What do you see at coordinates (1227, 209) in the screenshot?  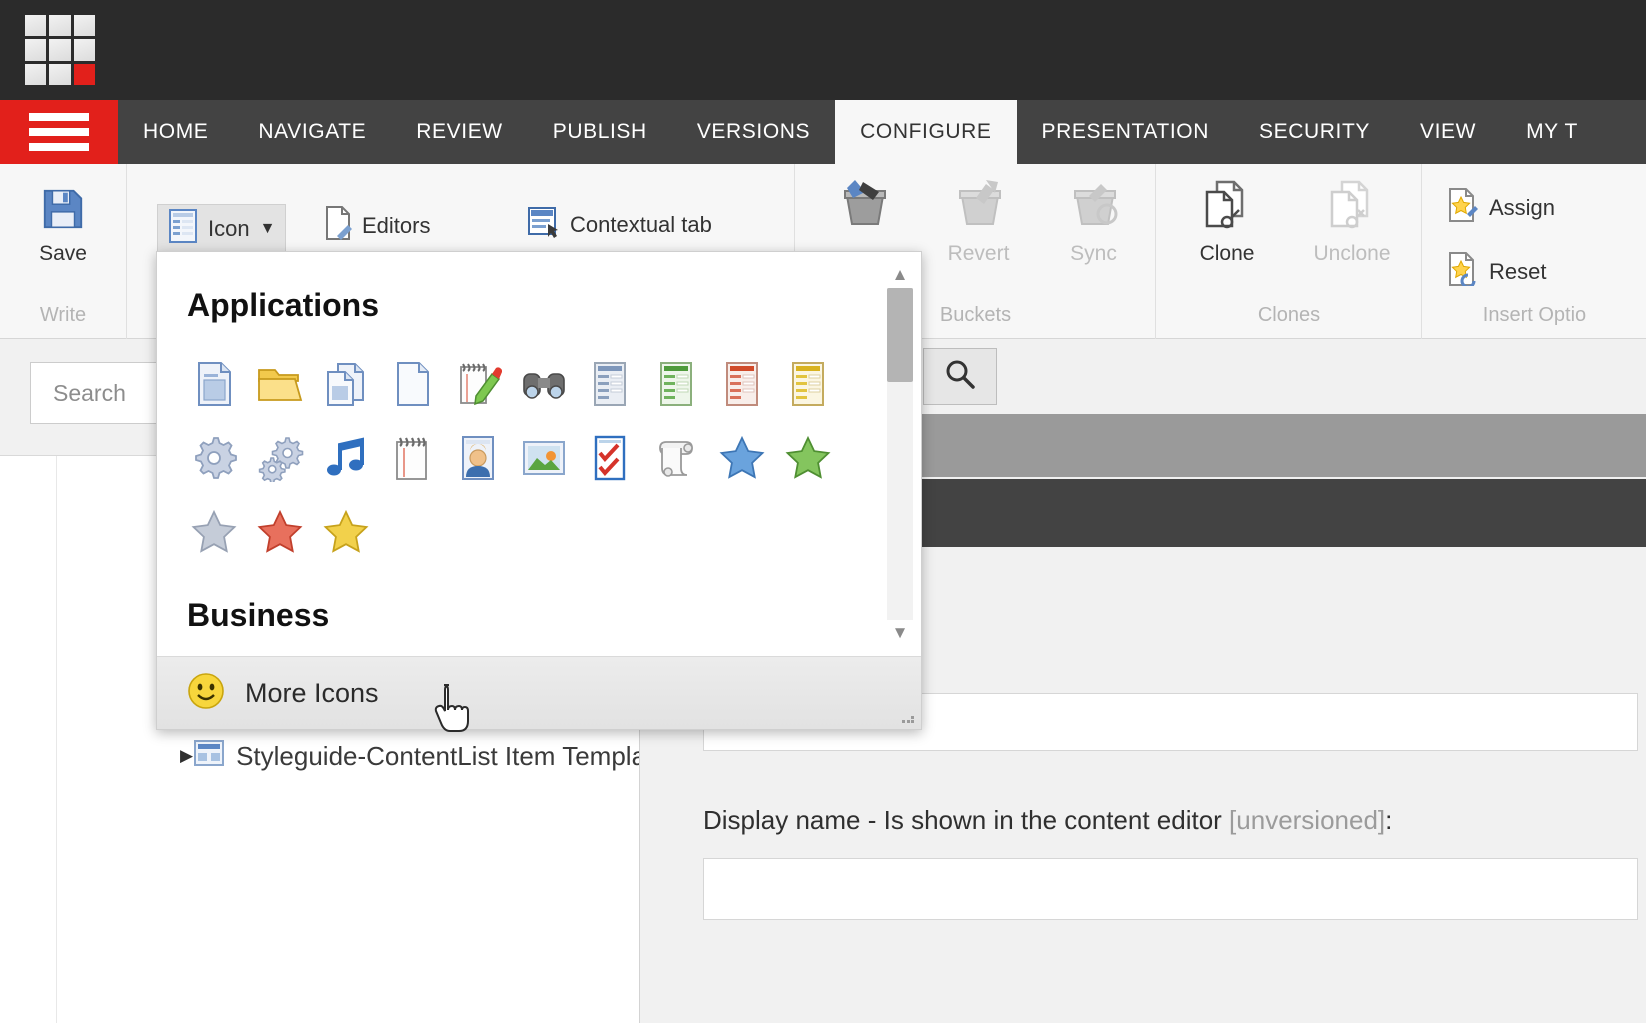 I see `clone-icon` at bounding box center [1227, 209].